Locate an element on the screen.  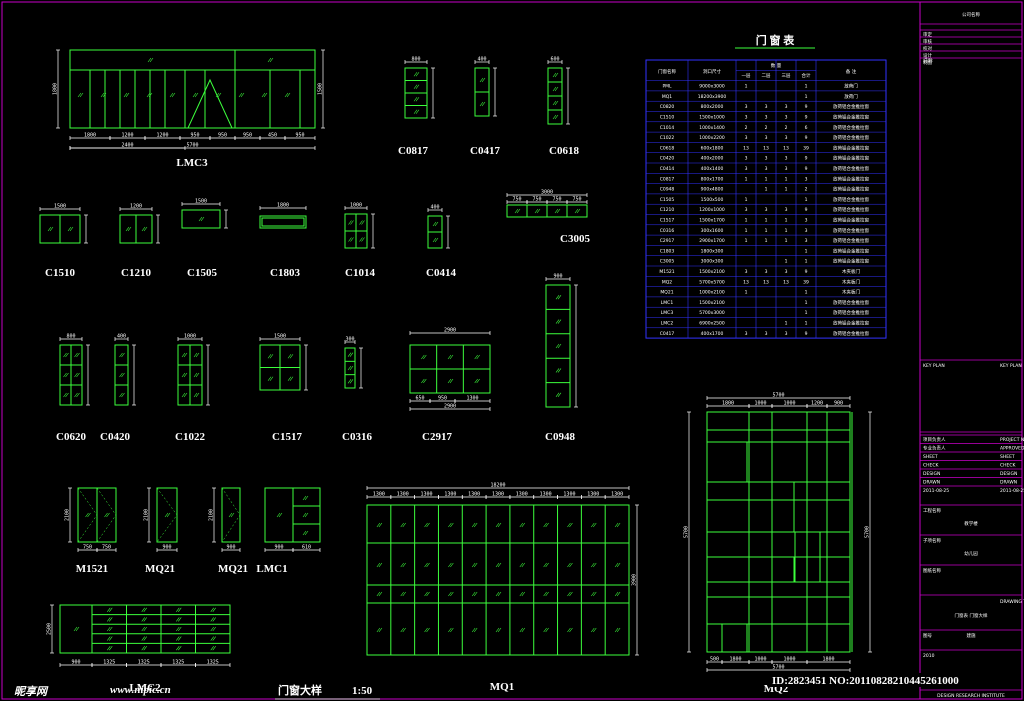
tb-company: 公司名称 is located at coordinates (971, 14).